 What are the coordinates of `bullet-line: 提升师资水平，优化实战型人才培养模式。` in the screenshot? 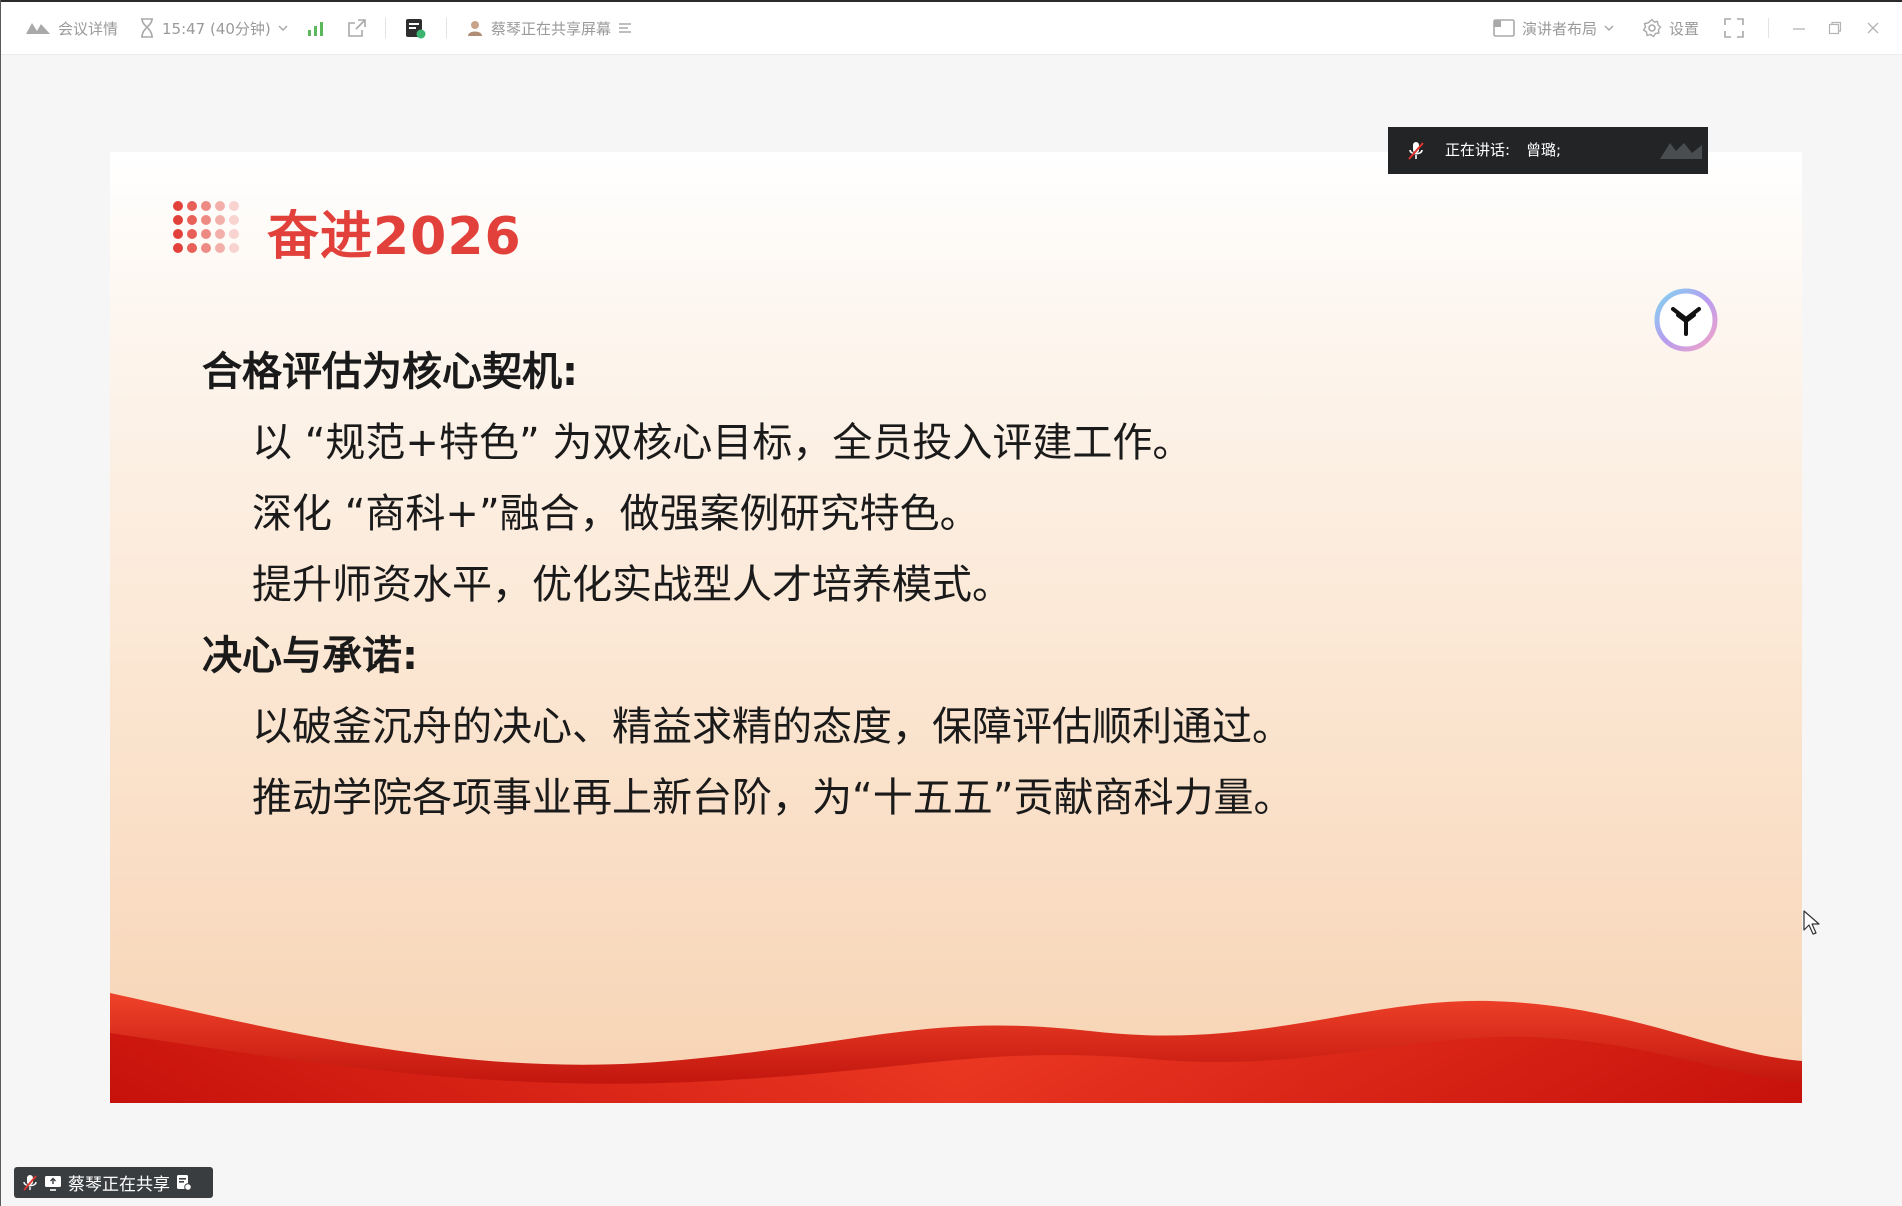 It's located at (632, 585).